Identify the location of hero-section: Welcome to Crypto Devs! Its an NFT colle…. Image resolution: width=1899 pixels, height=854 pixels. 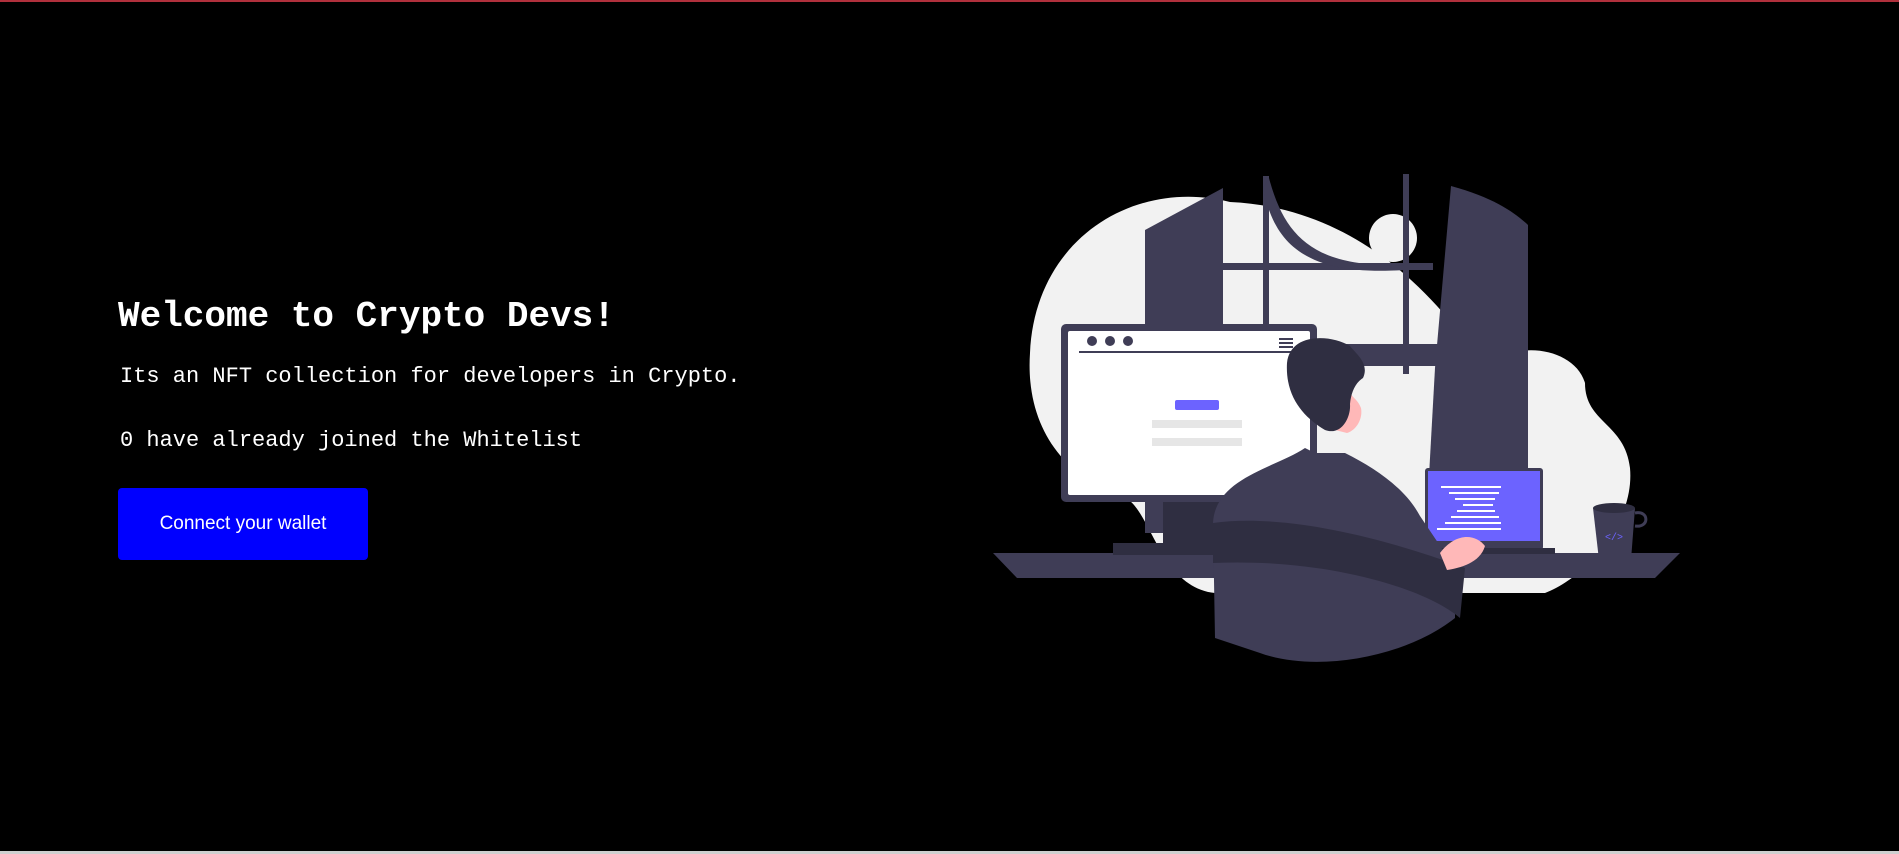
(498, 426).